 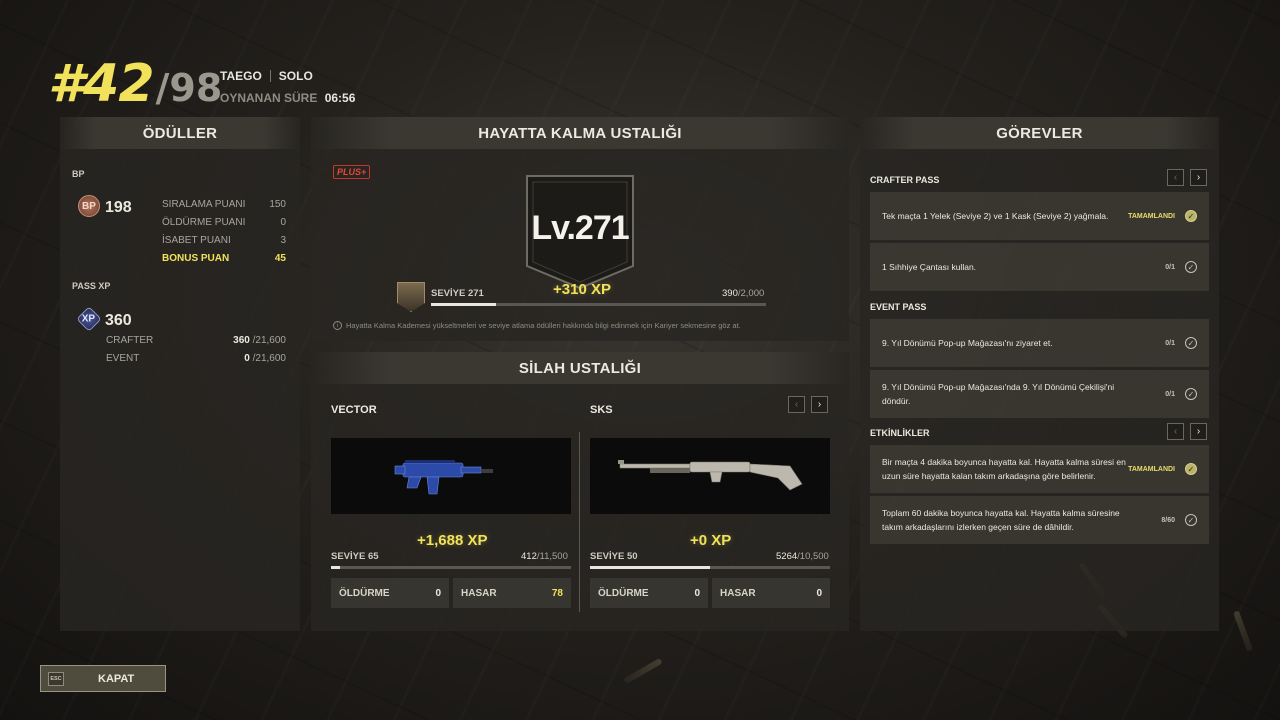 What do you see at coordinates (900, 433) in the screenshot?
I see `mission-section-label: ETKİNLİKLER` at bounding box center [900, 433].